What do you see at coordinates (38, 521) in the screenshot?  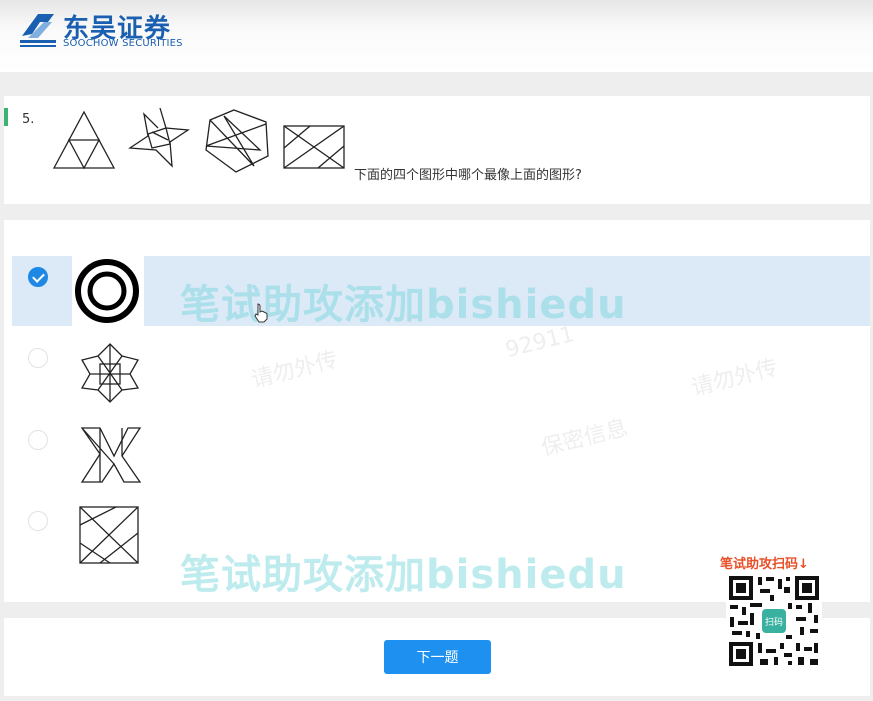 I see `option-d-radio` at bounding box center [38, 521].